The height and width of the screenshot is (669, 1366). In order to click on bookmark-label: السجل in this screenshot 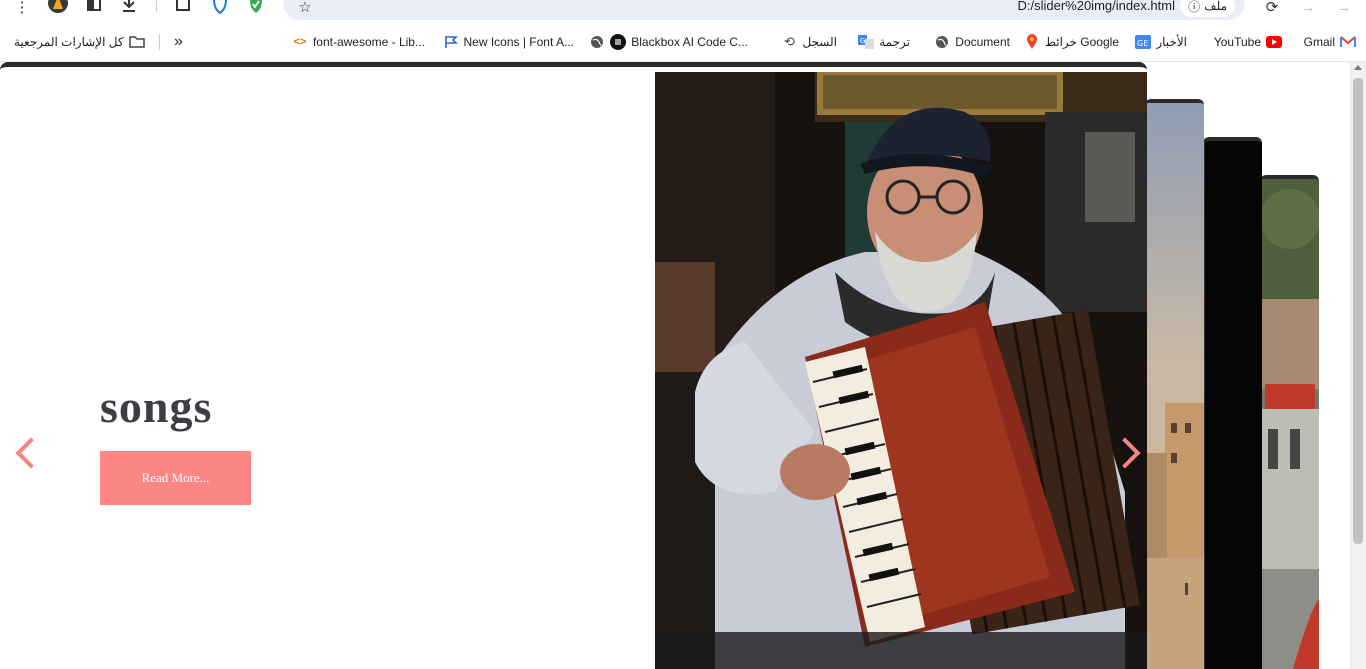, I will do `click(819, 42)`.